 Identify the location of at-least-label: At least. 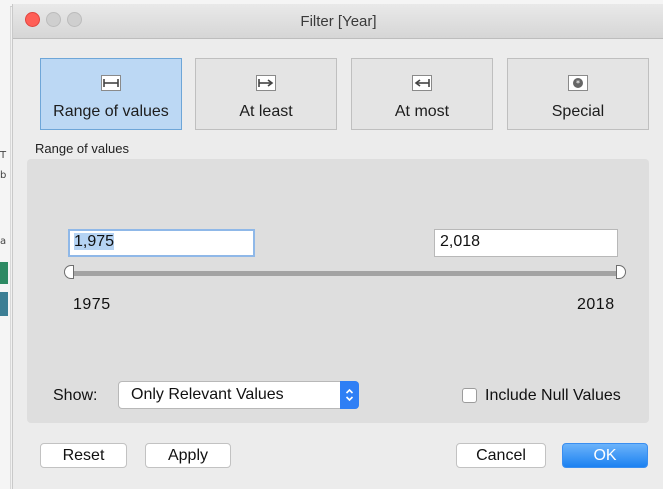
(266, 111).